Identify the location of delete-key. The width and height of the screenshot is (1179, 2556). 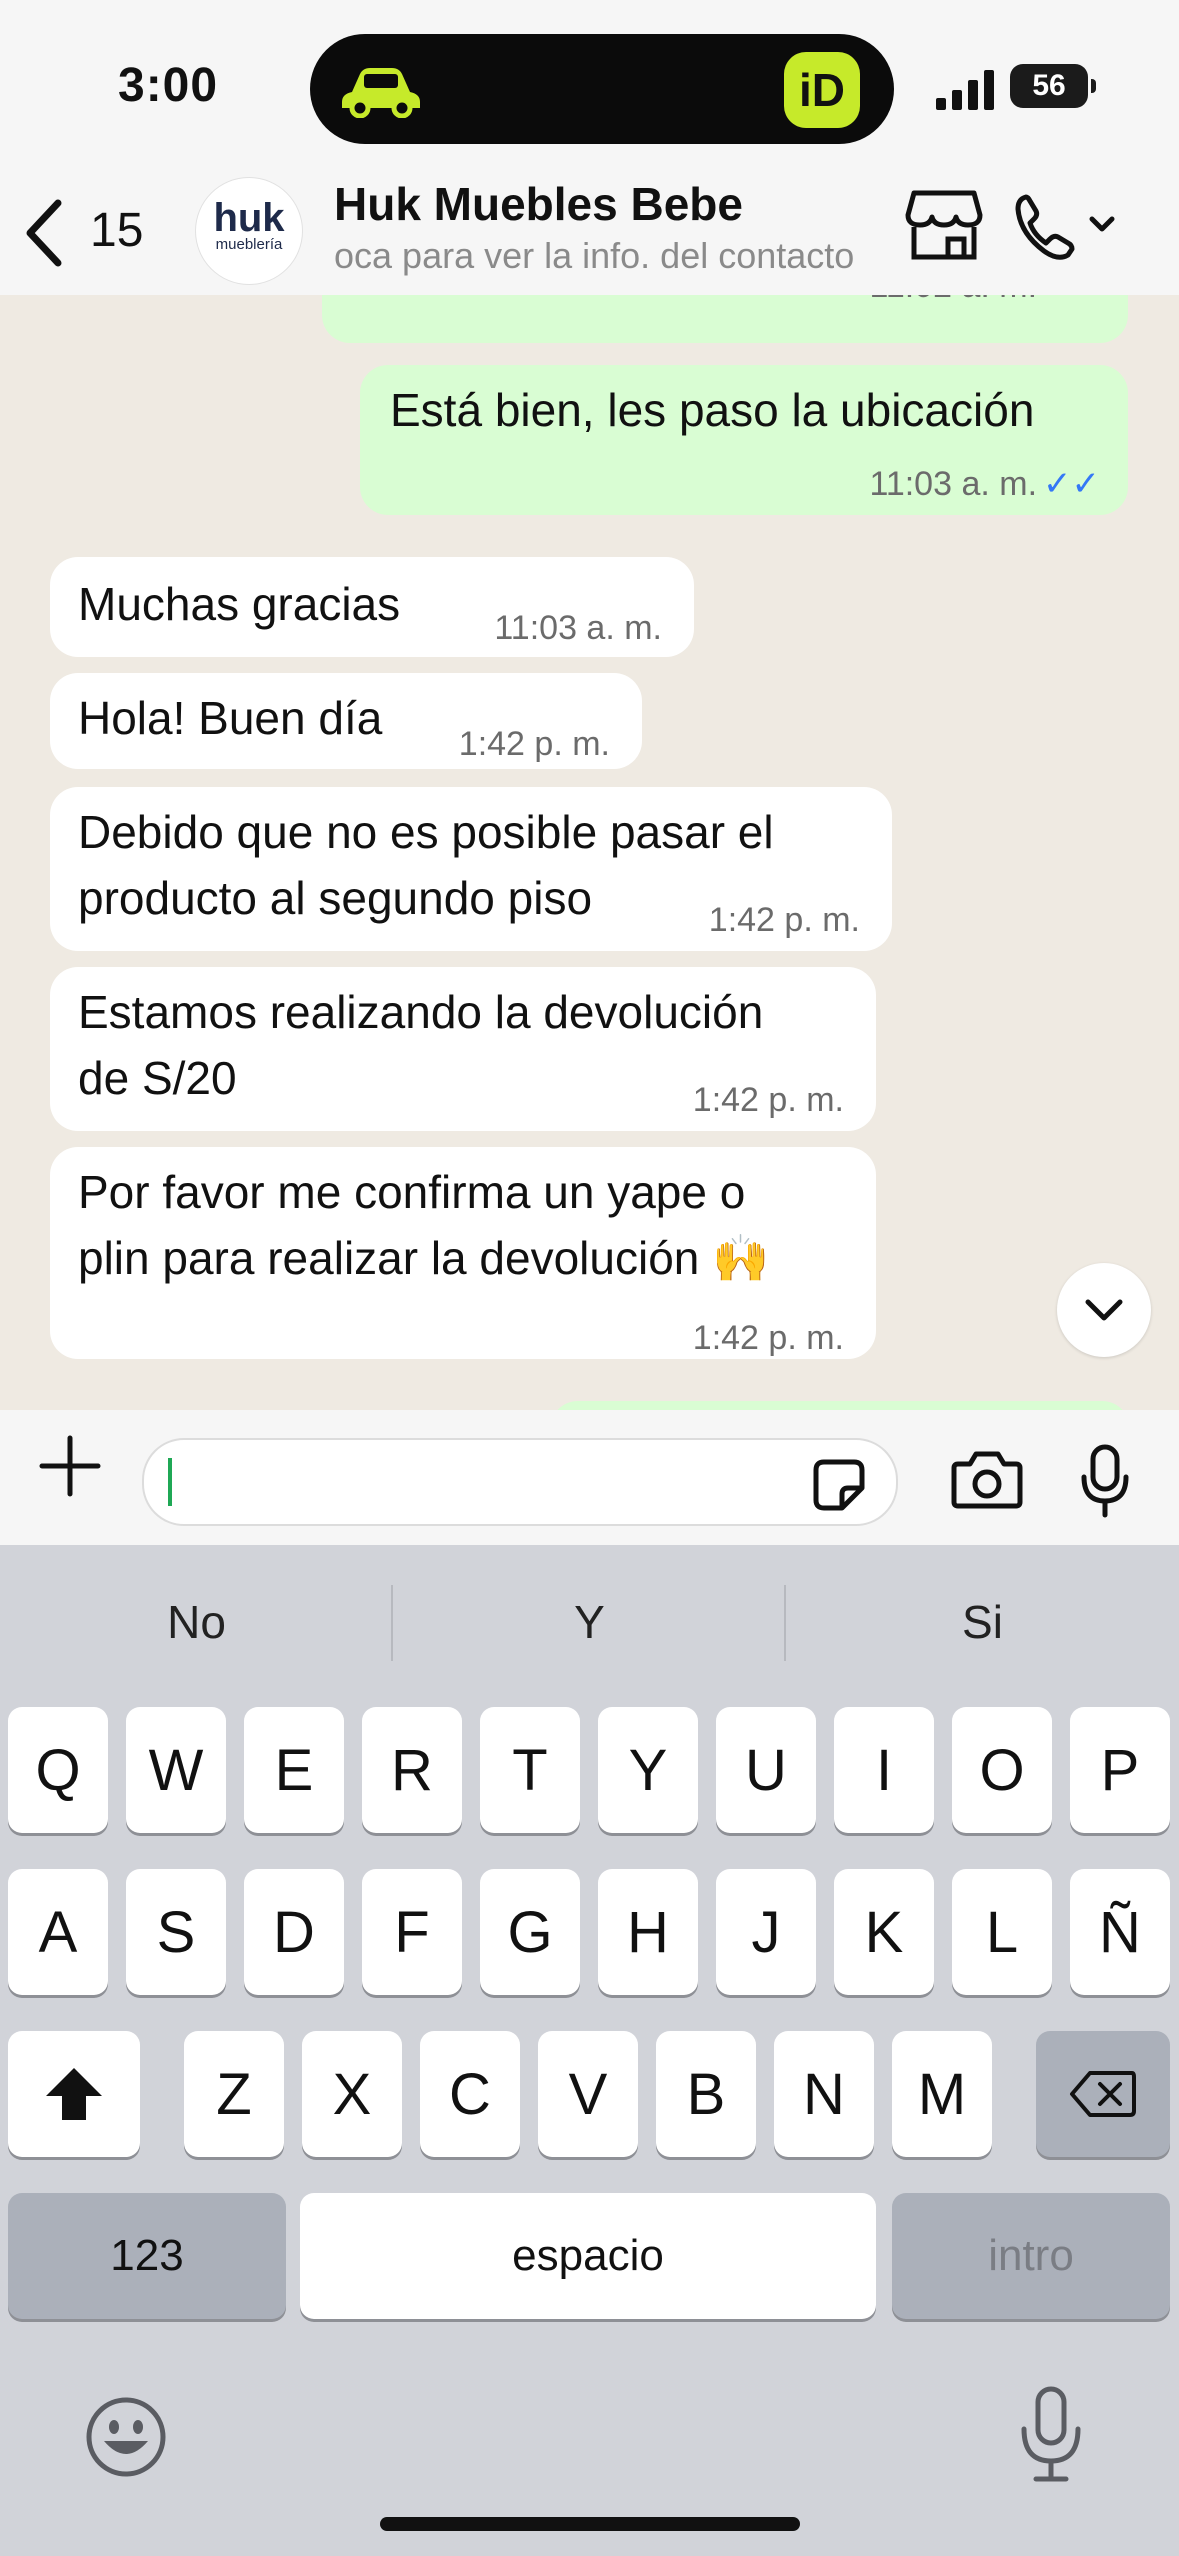
(1103, 2094).